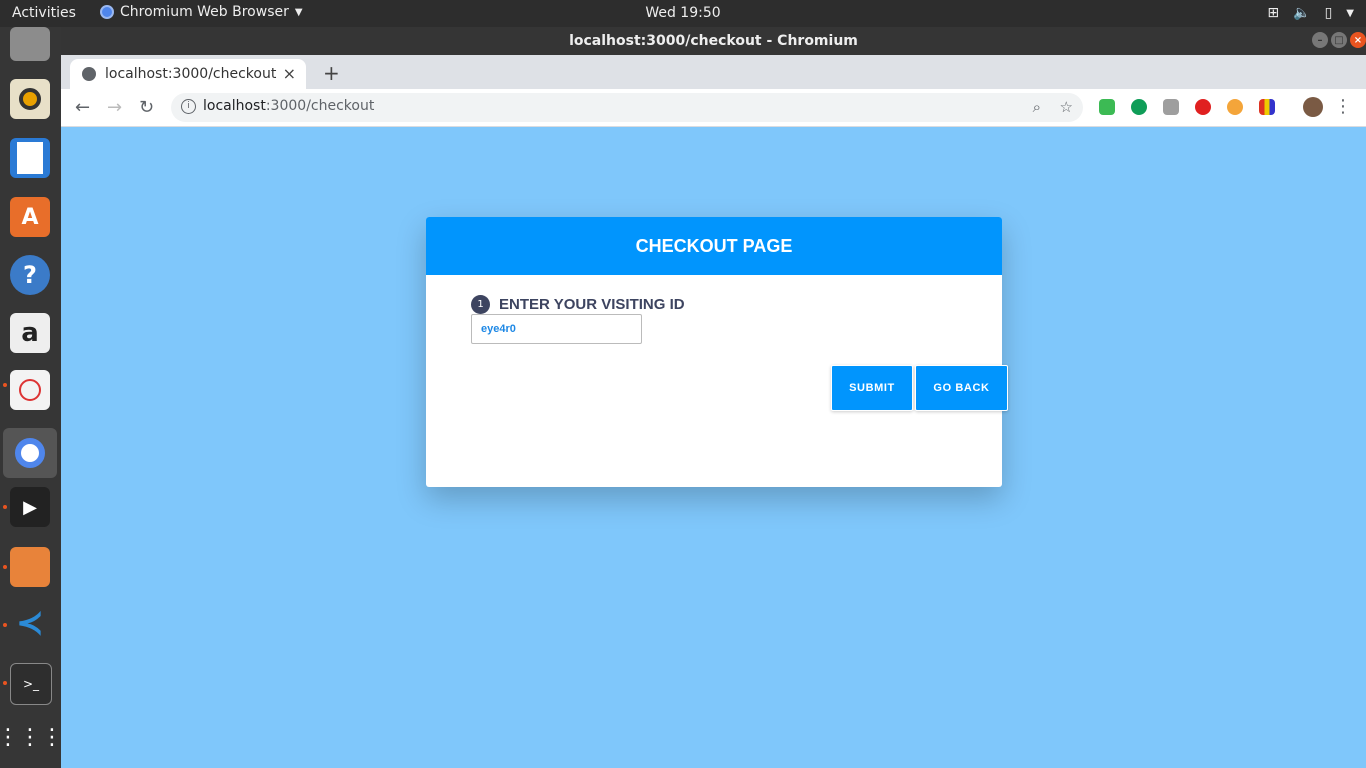 The image size is (1366, 768). What do you see at coordinates (30, 158) in the screenshot?
I see `writer-icon` at bounding box center [30, 158].